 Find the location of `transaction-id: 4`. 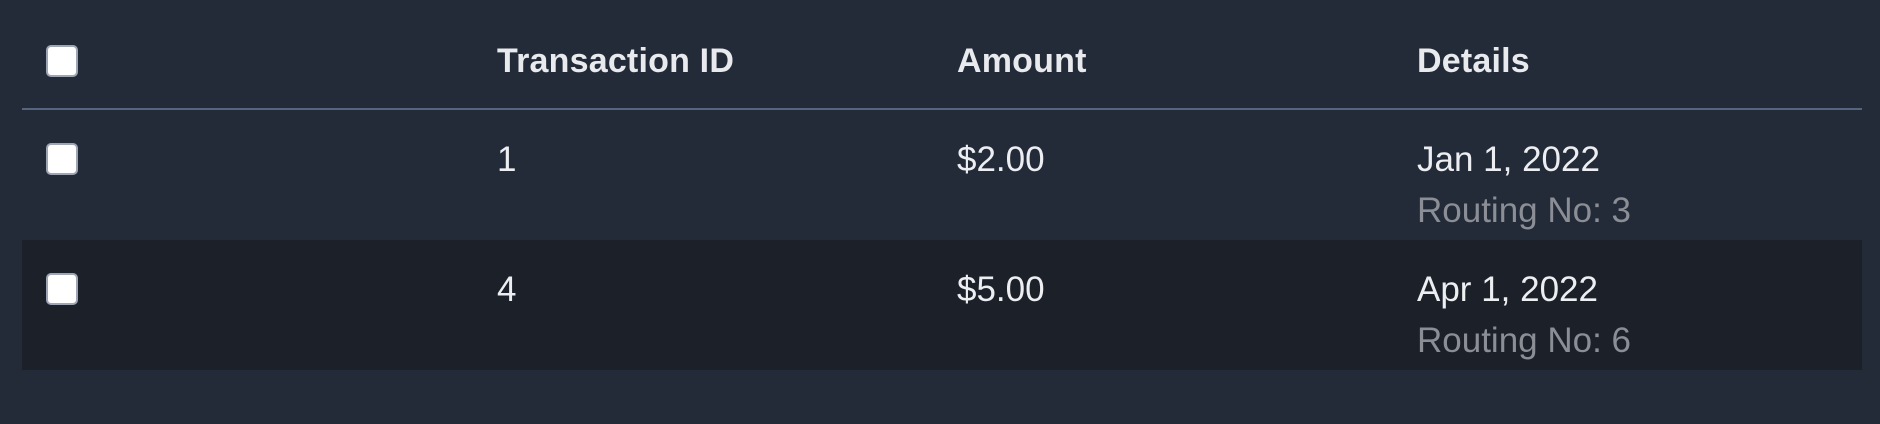

transaction-id: 4 is located at coordinates (507, 289).